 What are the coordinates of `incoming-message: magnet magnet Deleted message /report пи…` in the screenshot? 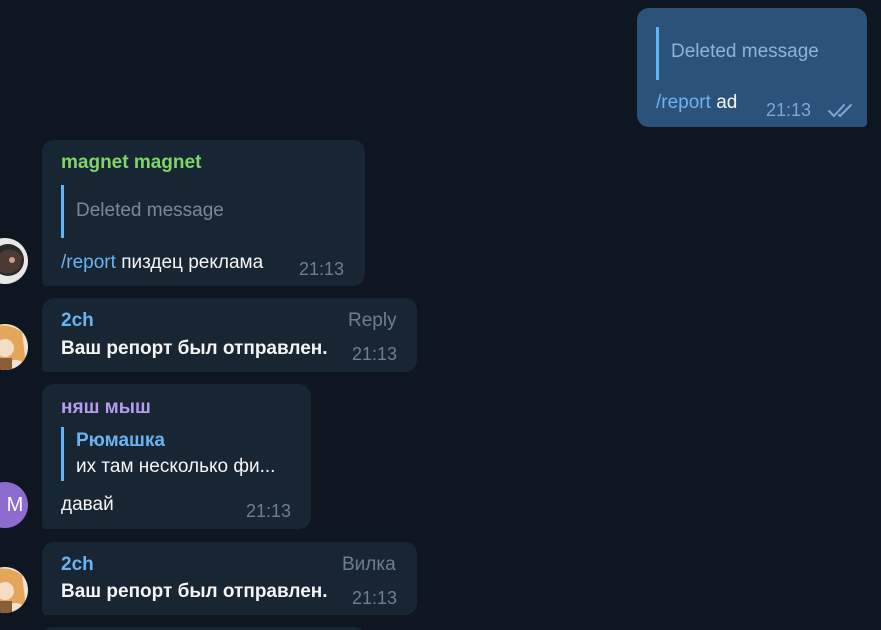 It's located at (203, 213).